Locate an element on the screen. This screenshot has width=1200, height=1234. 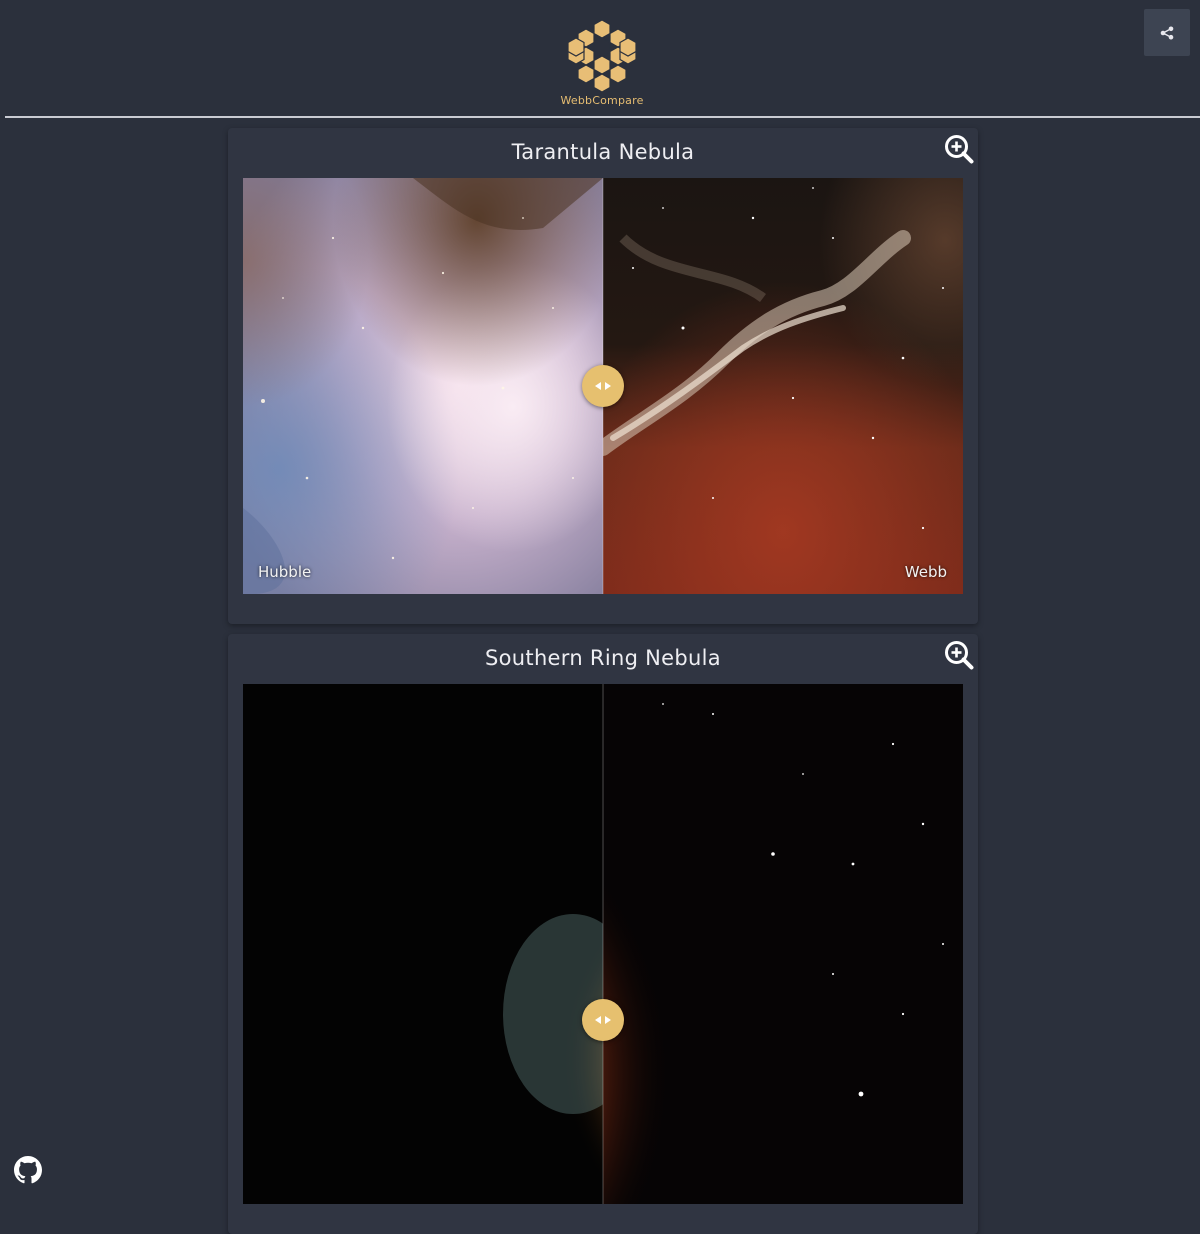
header-divider is located at coordinates (602, 117).